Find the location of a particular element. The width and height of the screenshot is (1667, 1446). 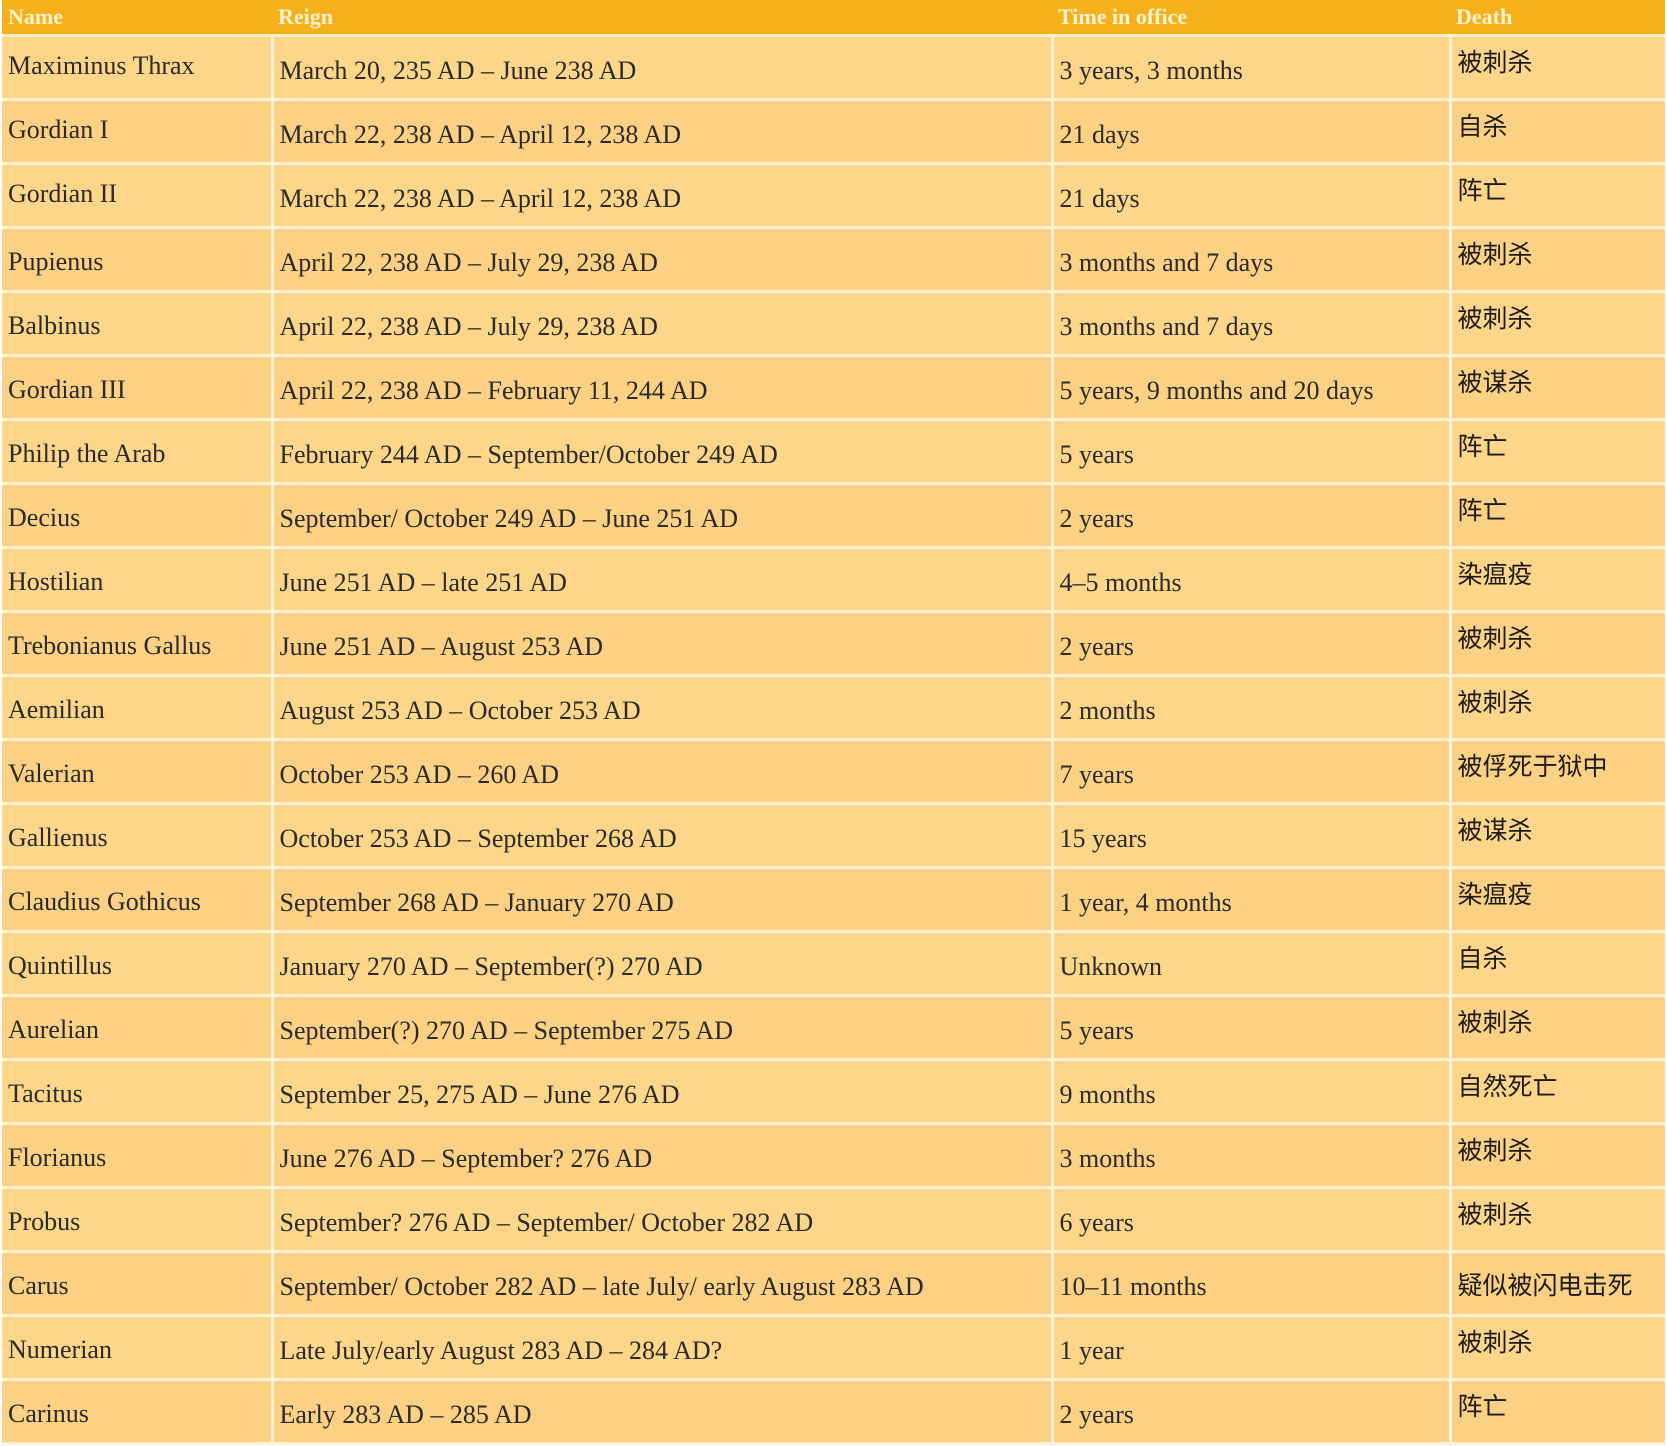

cell-name: Numerian is located at coordinates (138, 1348).